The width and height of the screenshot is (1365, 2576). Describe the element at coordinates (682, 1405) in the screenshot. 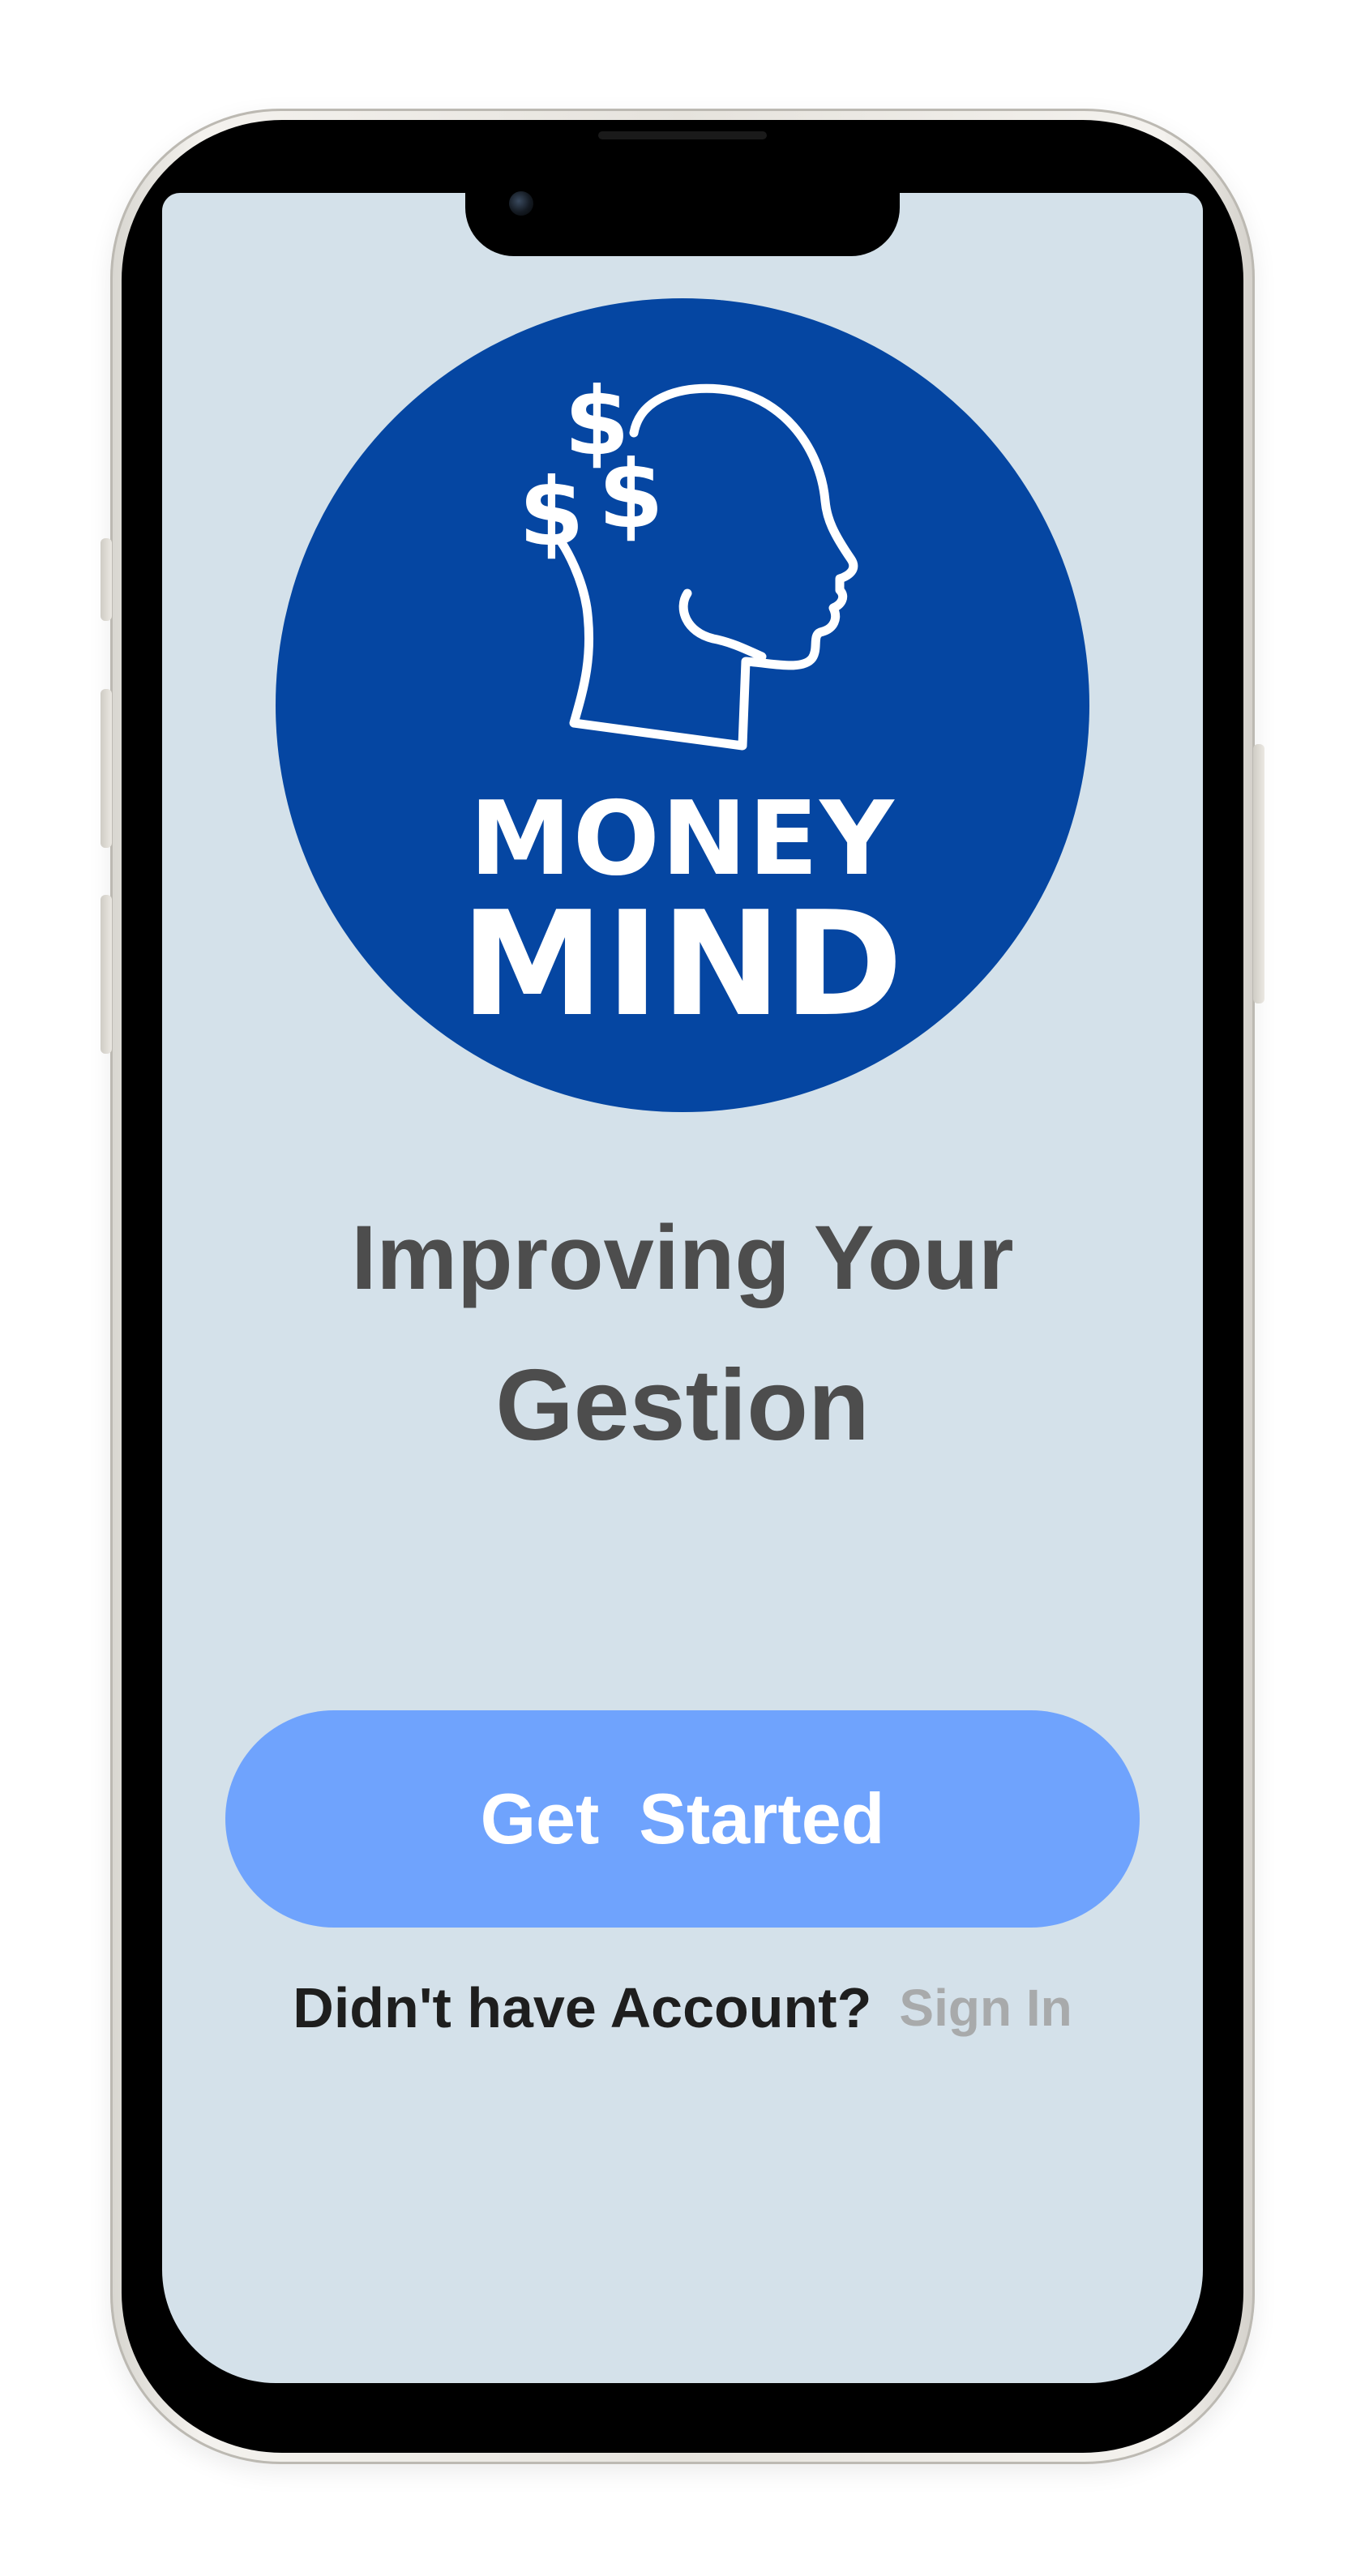

I see `headline-line-2: Gestion` at that location.